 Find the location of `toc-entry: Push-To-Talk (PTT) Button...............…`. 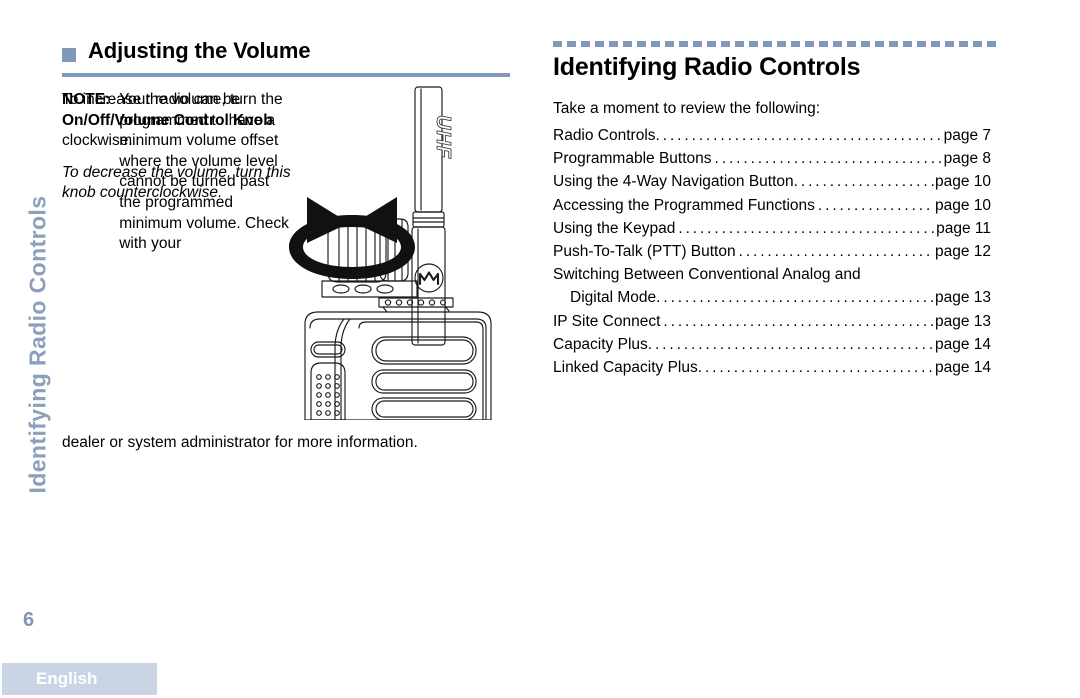

toc-entry: Push-To-Talk (PTT) Button...............… is located at coordinates (772, 251).